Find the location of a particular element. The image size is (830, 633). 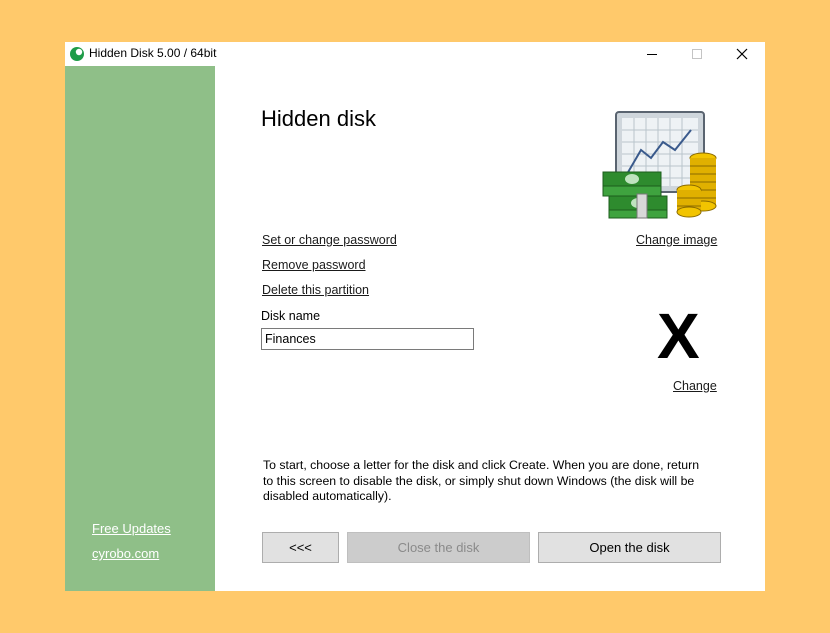

free-updates-link: Free Updates is located at coordinates (131, 528).